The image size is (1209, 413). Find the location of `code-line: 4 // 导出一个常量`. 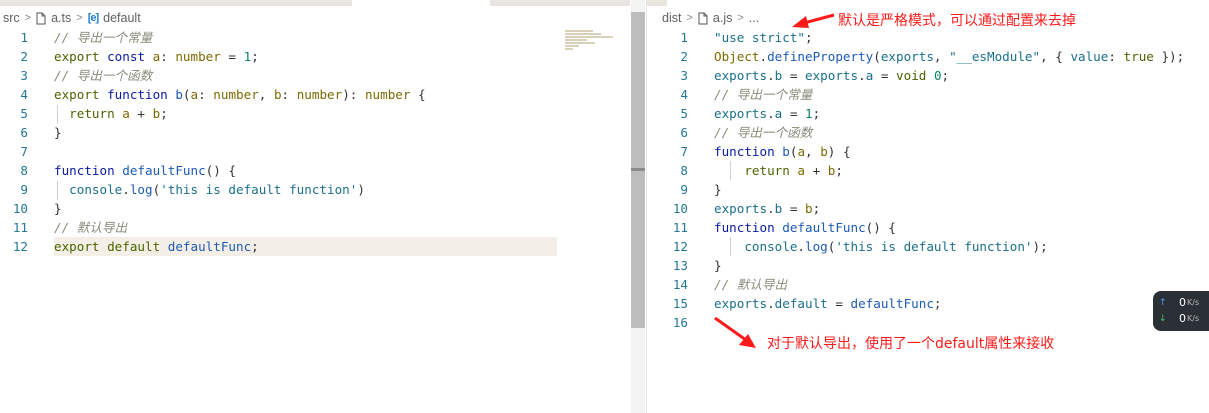

code-line: 4 // 导出一个常量 is located at coordinates (928, 94).